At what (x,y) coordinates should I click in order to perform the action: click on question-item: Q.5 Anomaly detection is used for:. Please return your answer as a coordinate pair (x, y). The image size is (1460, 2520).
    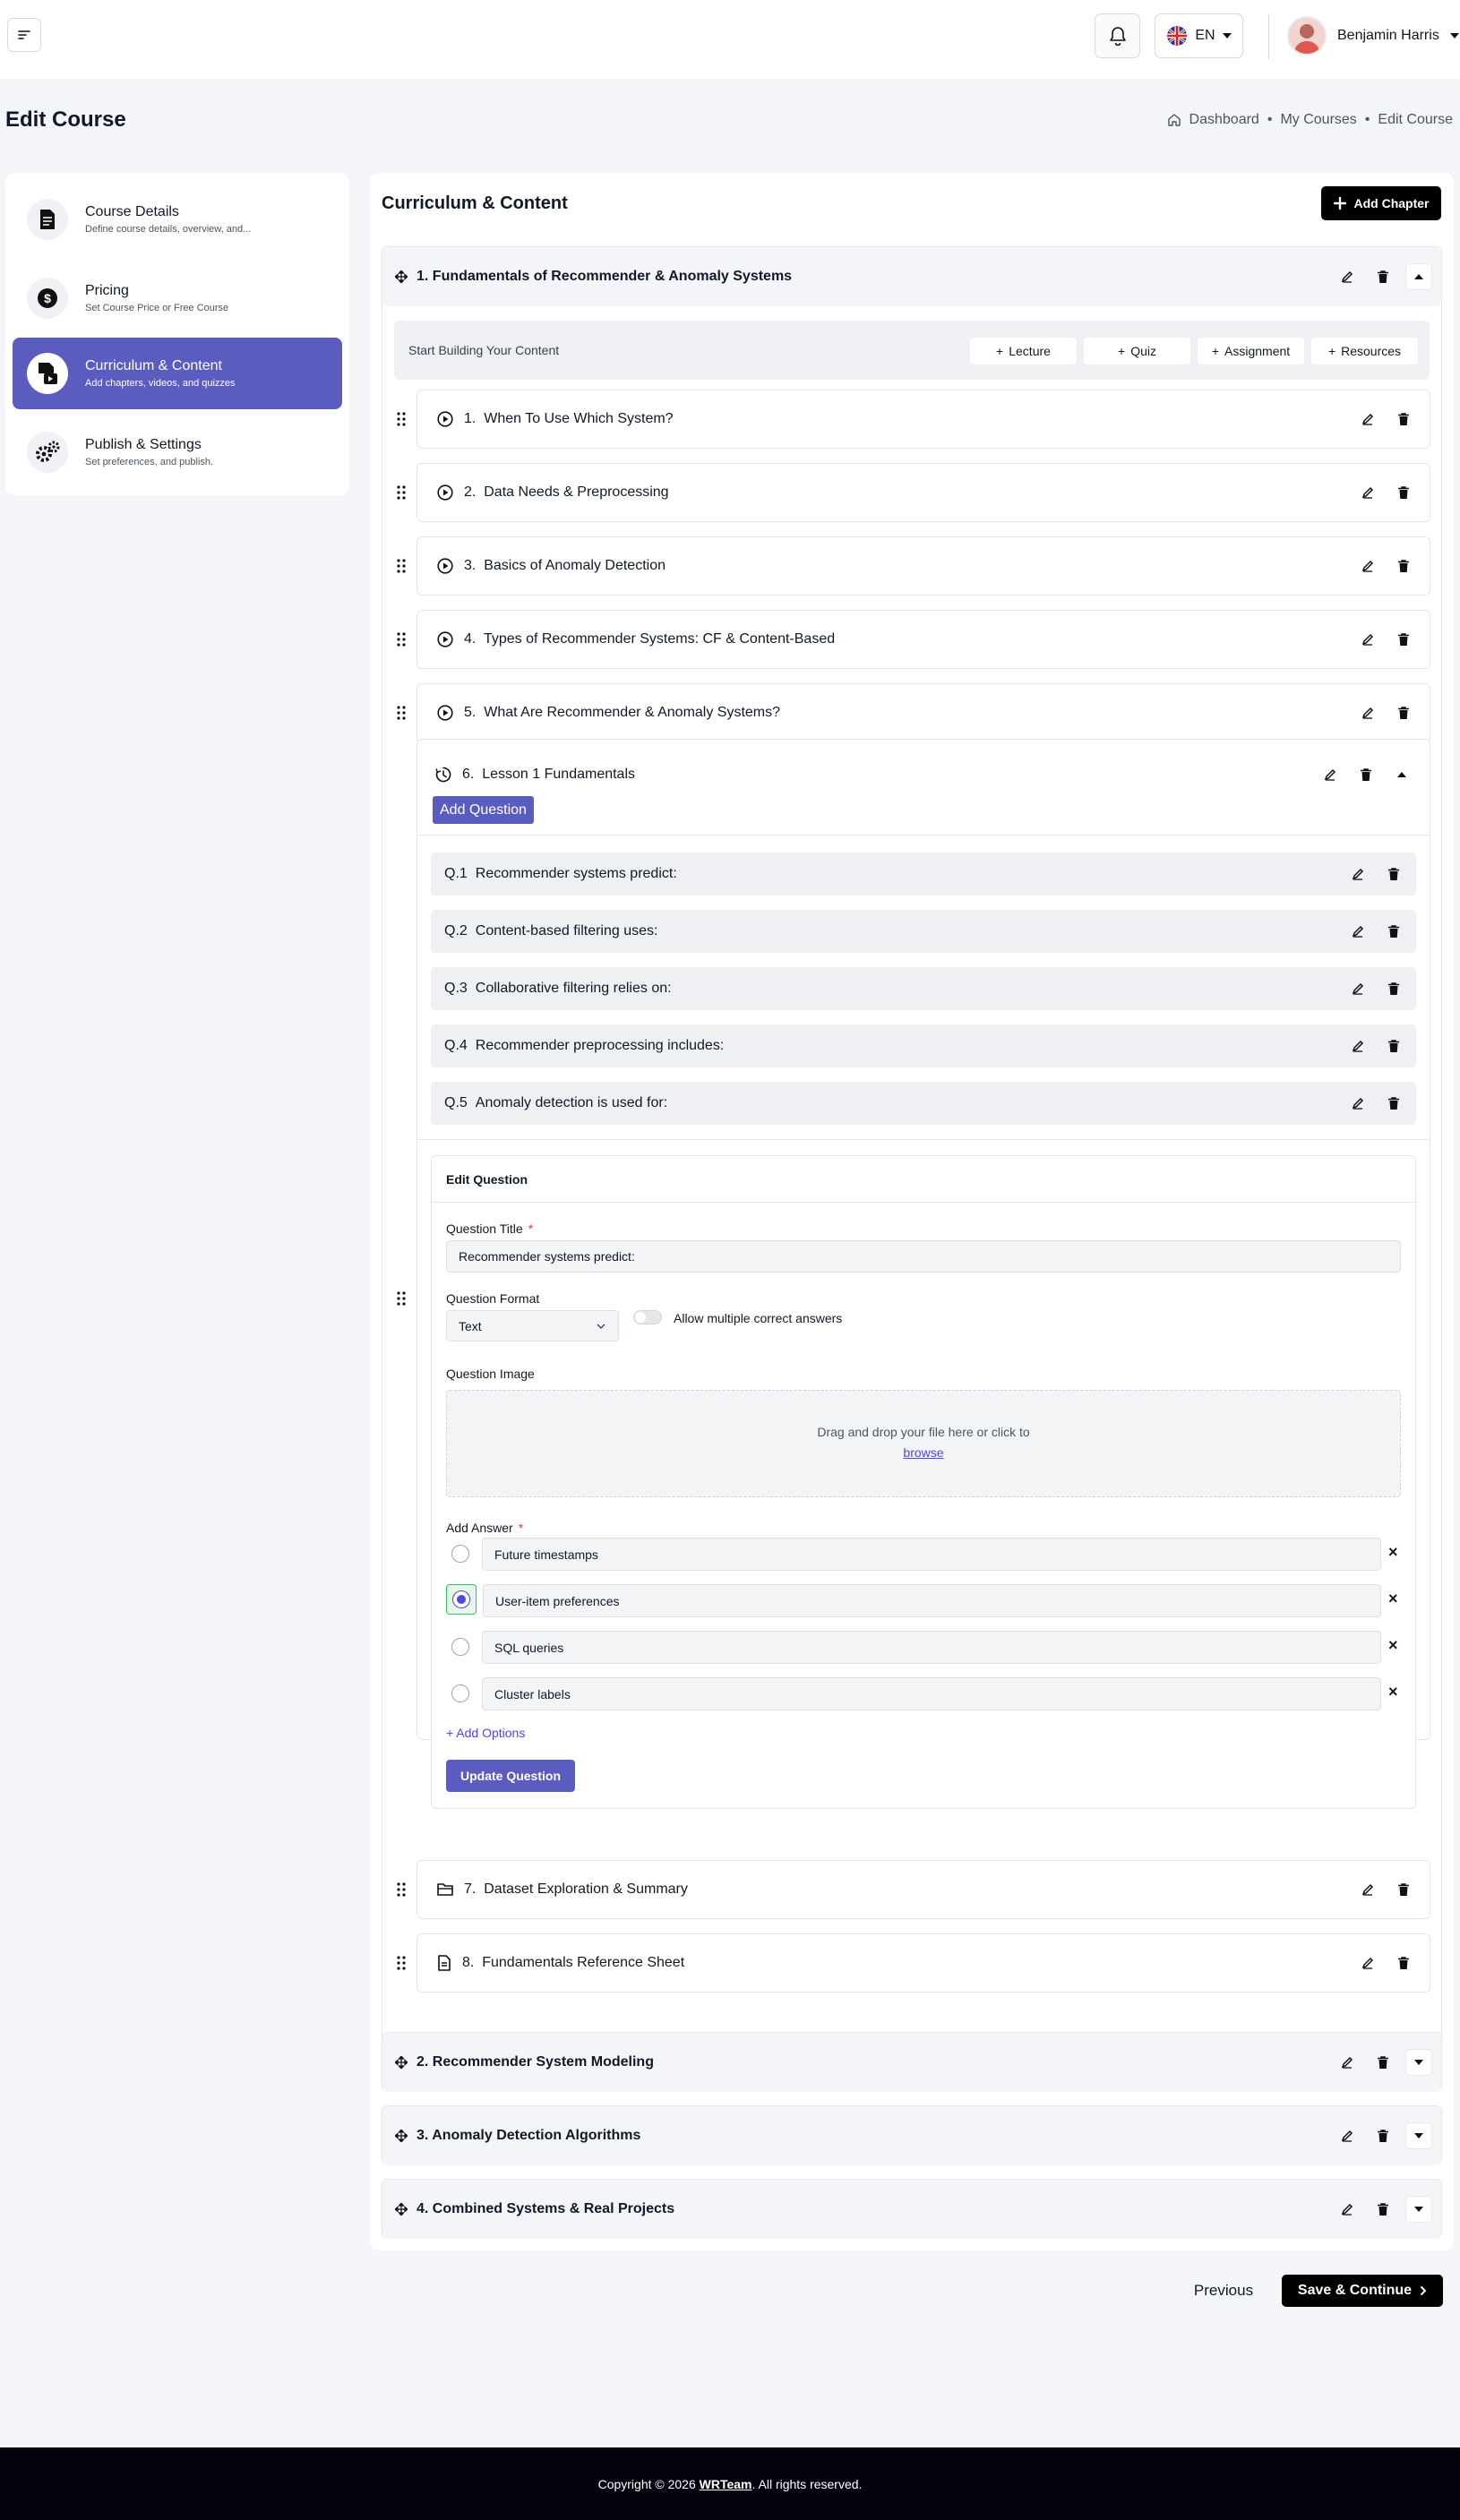
    Looking at the image, I should click on (923, 1104).